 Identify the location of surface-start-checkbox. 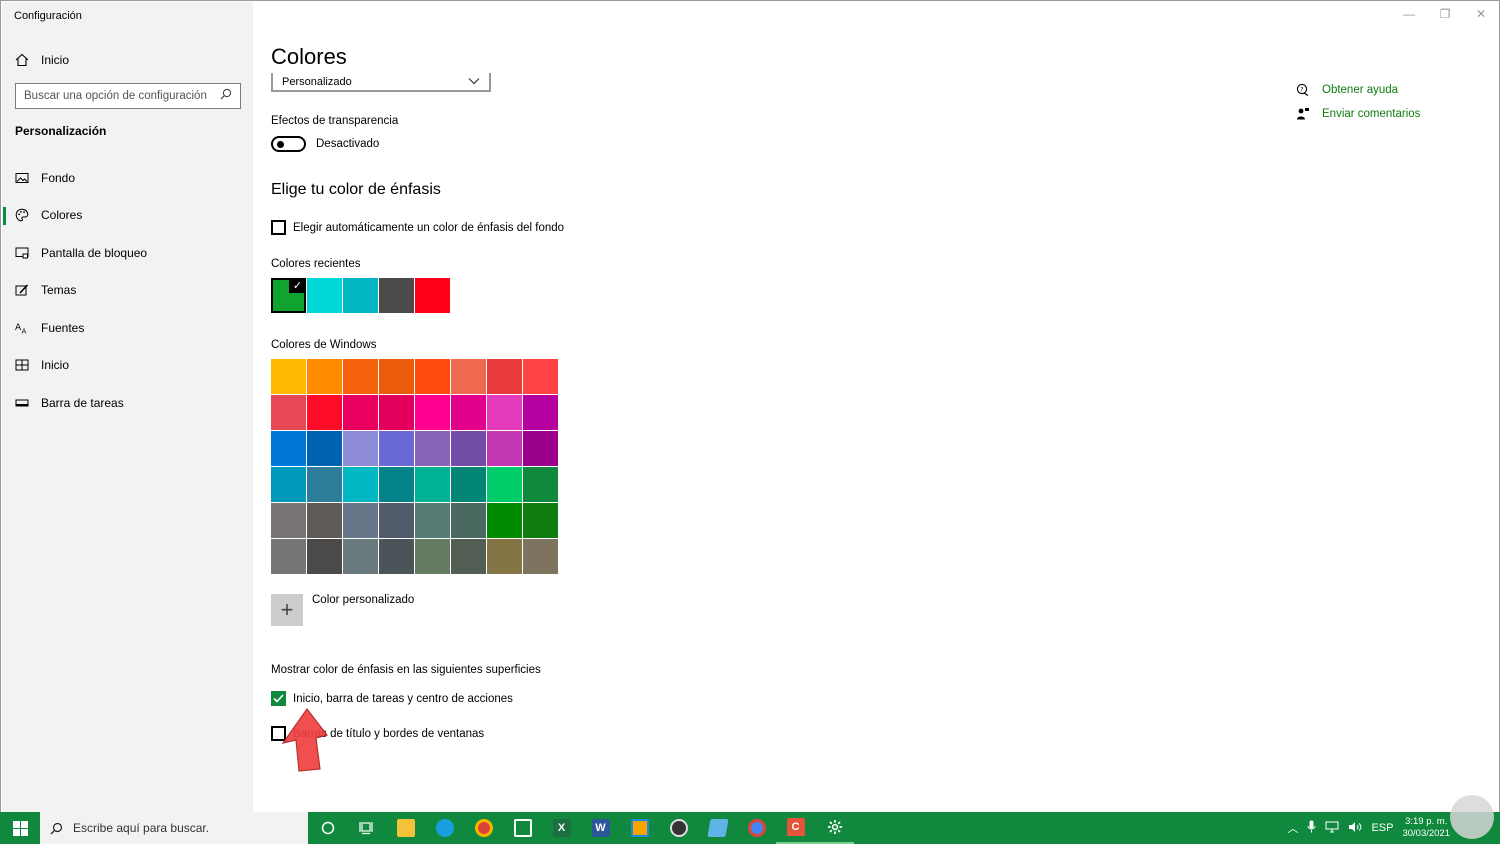
(278, 698).